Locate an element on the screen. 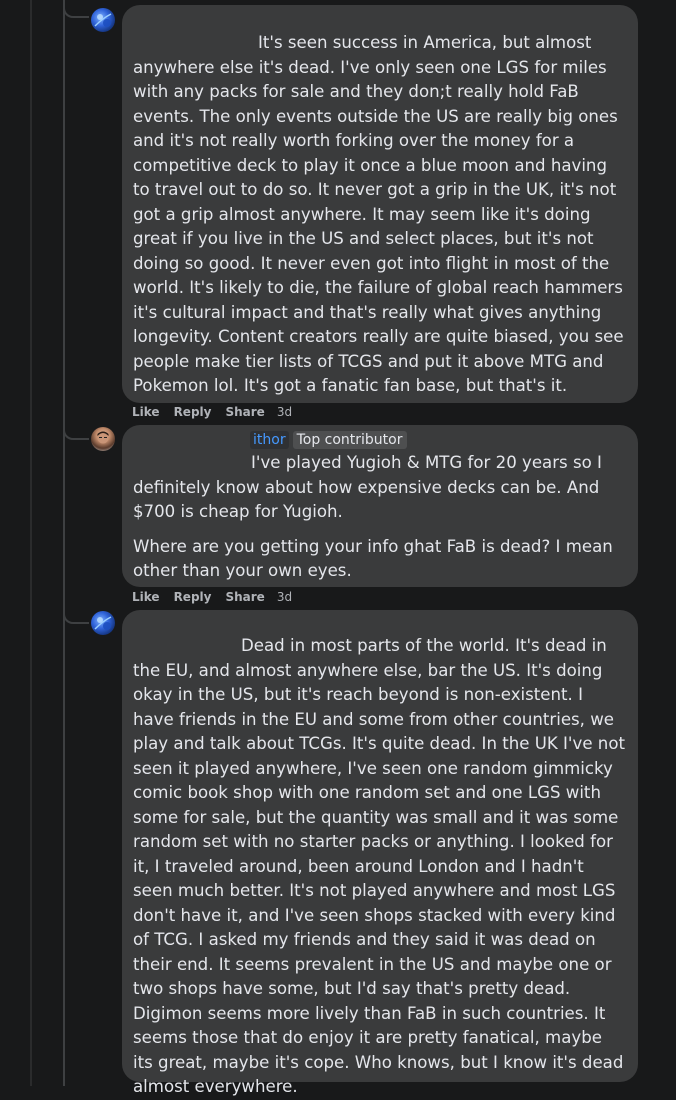  top-contributor-badge: Top contributor is located at coordinates (349, 440).